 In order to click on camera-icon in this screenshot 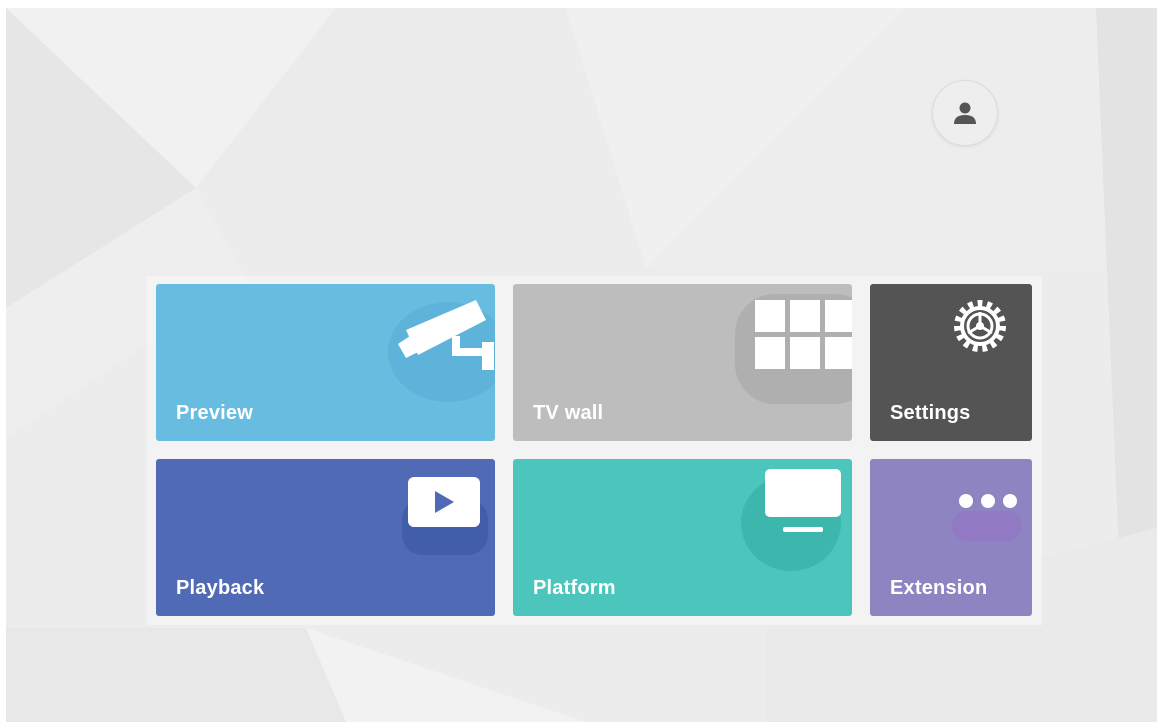, I will do `click(446, 335)`.